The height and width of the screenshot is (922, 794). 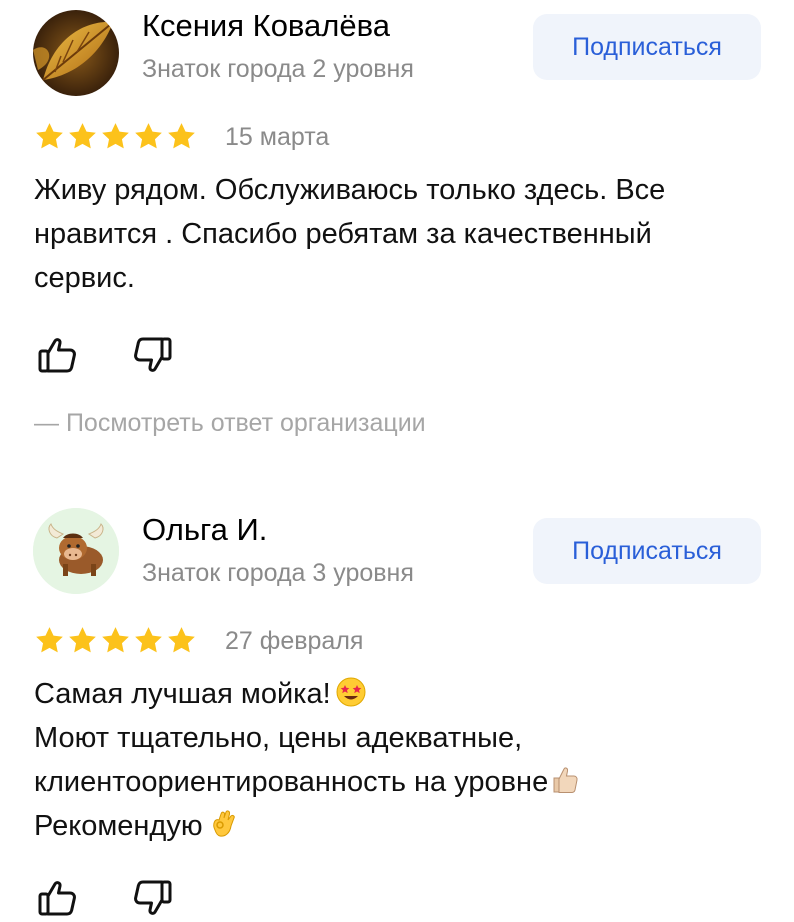 I want to click on review-text-line: клиентоориентированность на уровне, so click(x=404, y=782).